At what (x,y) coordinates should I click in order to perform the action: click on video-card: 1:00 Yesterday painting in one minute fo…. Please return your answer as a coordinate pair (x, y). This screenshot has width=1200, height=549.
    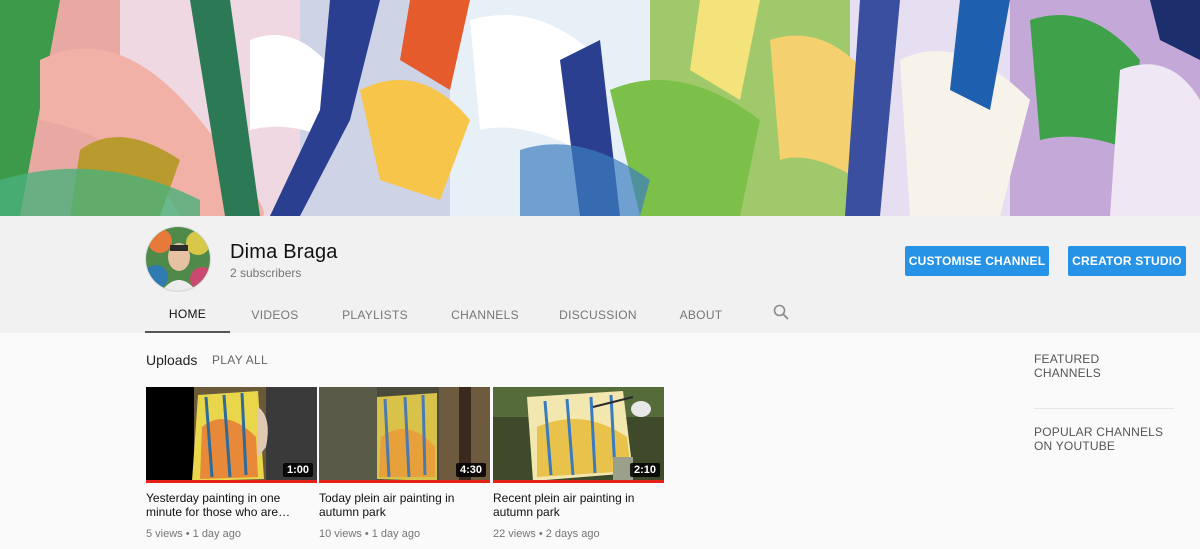
    Looking at the image, I should click on (231, 463).